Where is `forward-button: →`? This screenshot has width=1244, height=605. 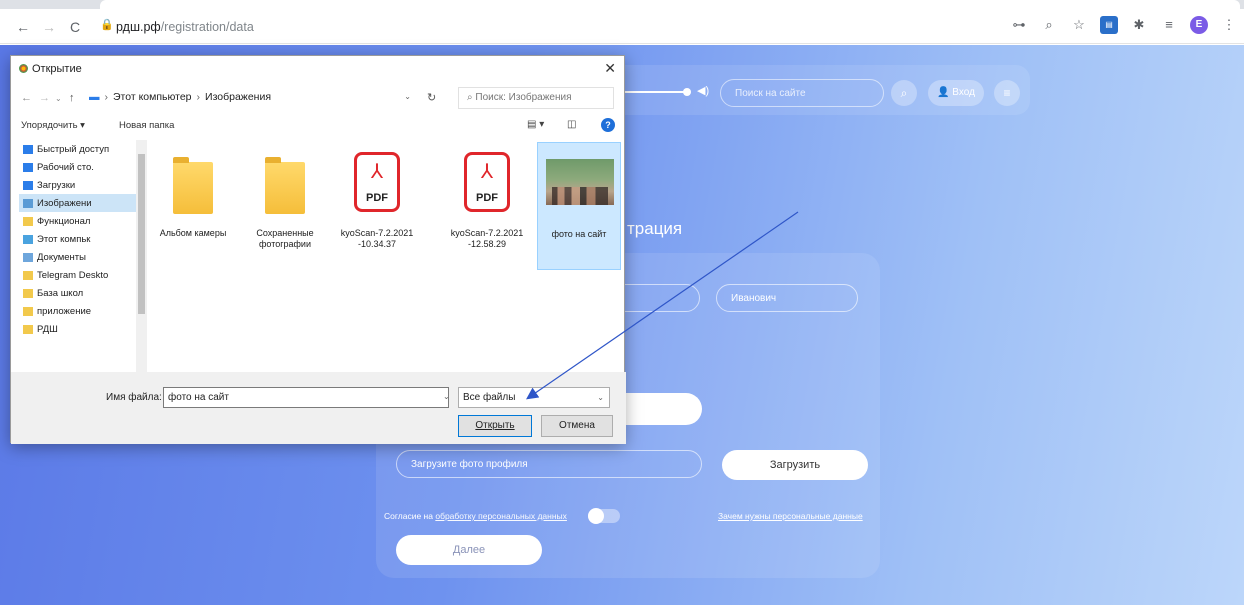
forward-button: → is located at coordinates (49, 27).